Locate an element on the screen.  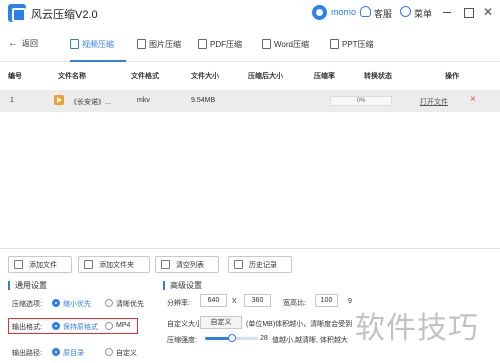
tab-label: PPT压缩 is located at coordinates (358, 44).